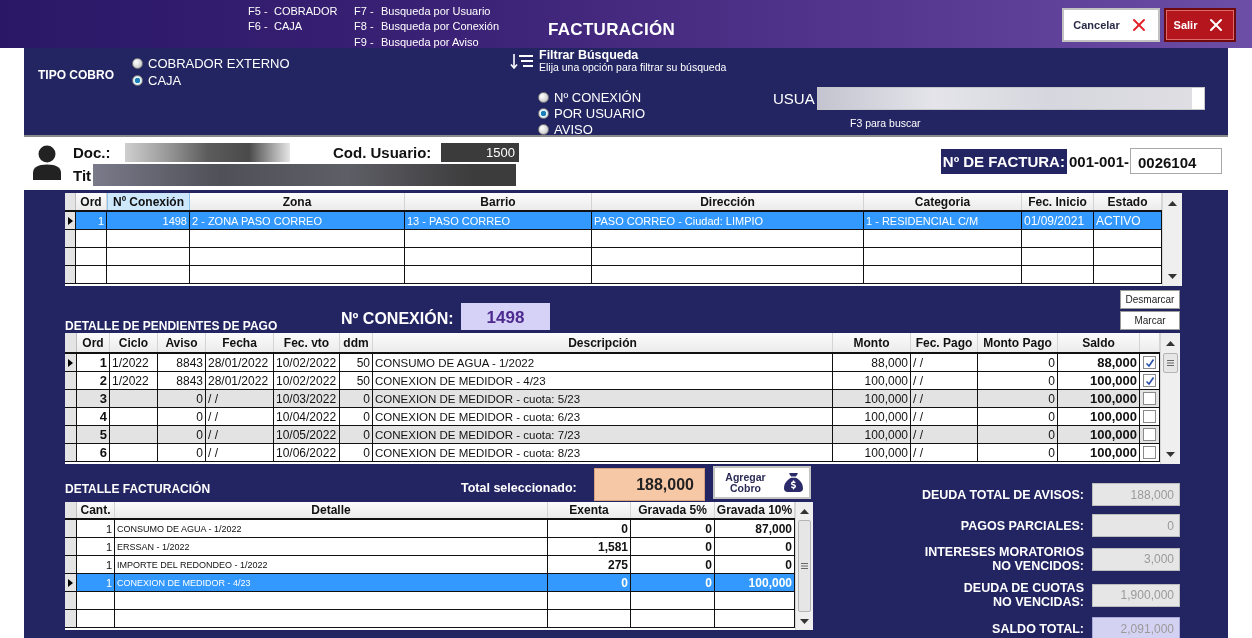  Describe the element at coordinates (331, 510) in the screenshot. I see `column-header: Detalle` at that location.